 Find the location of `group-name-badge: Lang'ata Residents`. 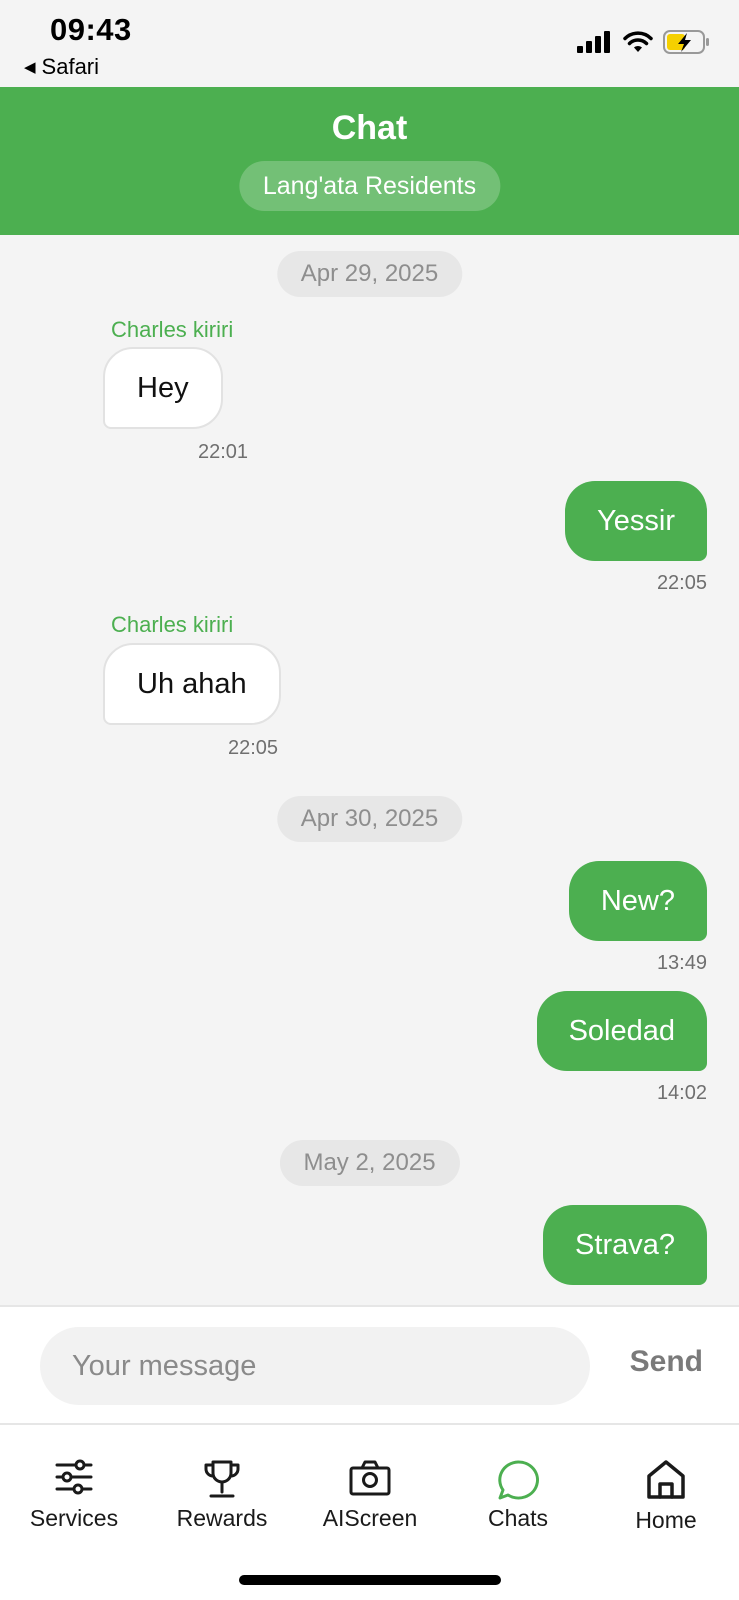

group-name-badge: Lang'ata Residents is located at coordinates (369, 186).